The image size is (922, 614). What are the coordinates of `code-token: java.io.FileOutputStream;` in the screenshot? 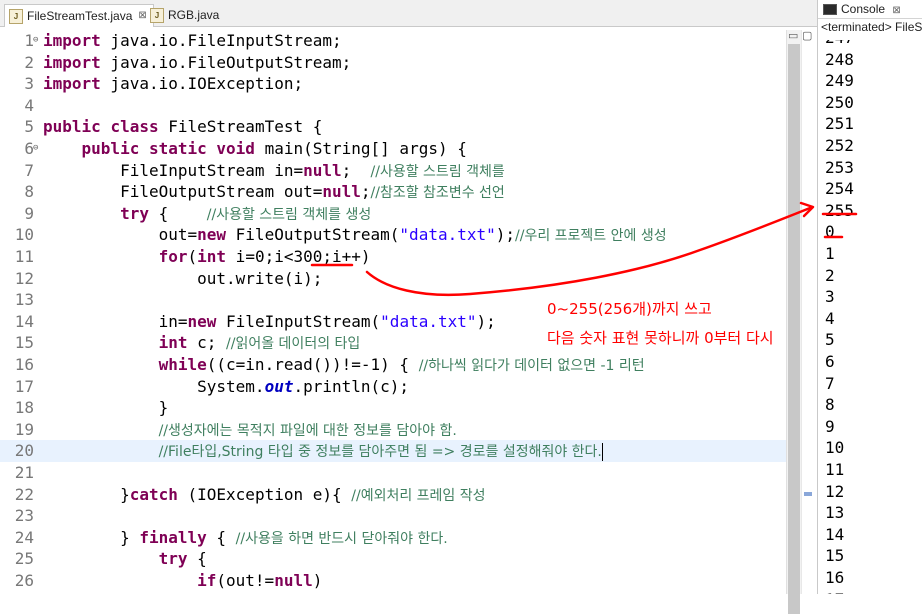 It's located at (226, 62).